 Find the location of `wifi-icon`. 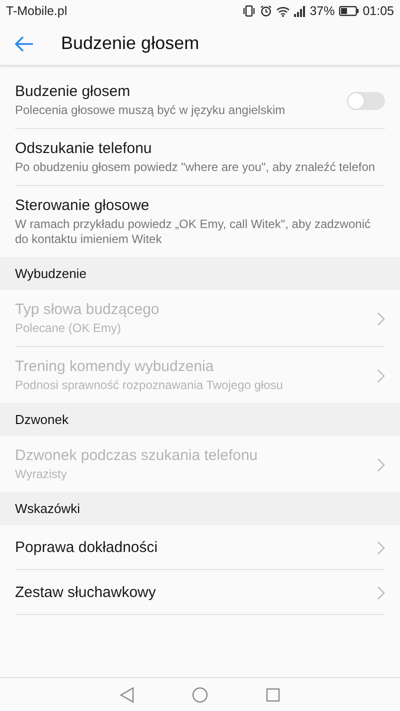

wifi-icon is located at coordinates (283, 11).